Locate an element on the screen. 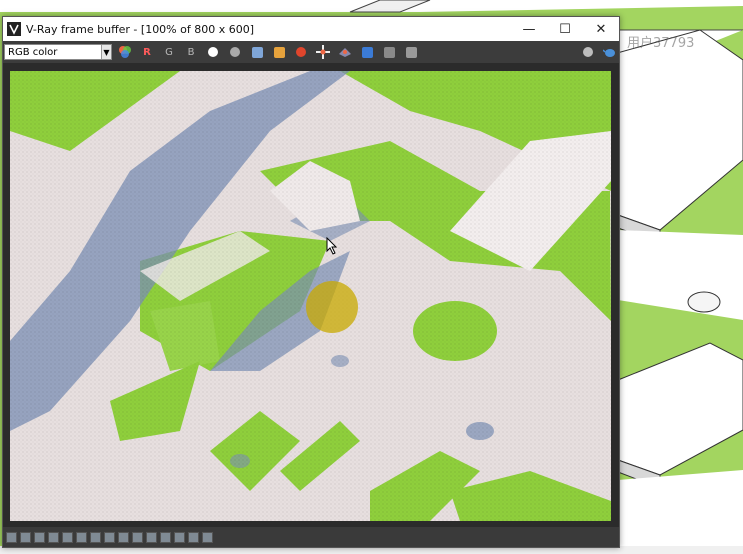 This screenshot has height=554, width=743. link-to-3d-icon is located at coordinates (367, 52).